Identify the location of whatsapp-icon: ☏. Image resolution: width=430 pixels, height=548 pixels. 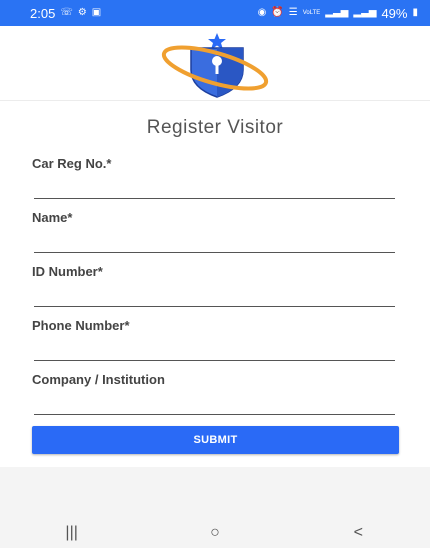
(66, 12).